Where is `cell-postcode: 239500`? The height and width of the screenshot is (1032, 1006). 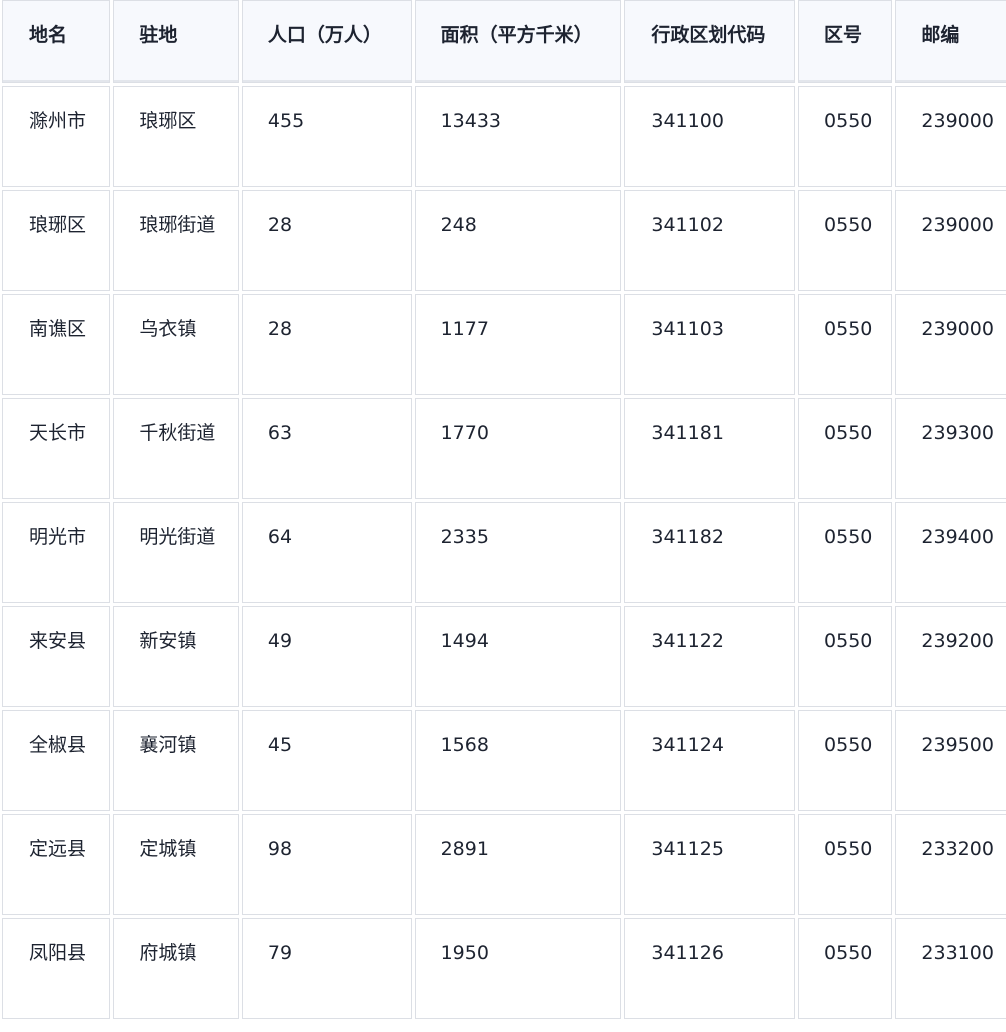
cell-postcode: 239500 is located at coordinates (950, 760).